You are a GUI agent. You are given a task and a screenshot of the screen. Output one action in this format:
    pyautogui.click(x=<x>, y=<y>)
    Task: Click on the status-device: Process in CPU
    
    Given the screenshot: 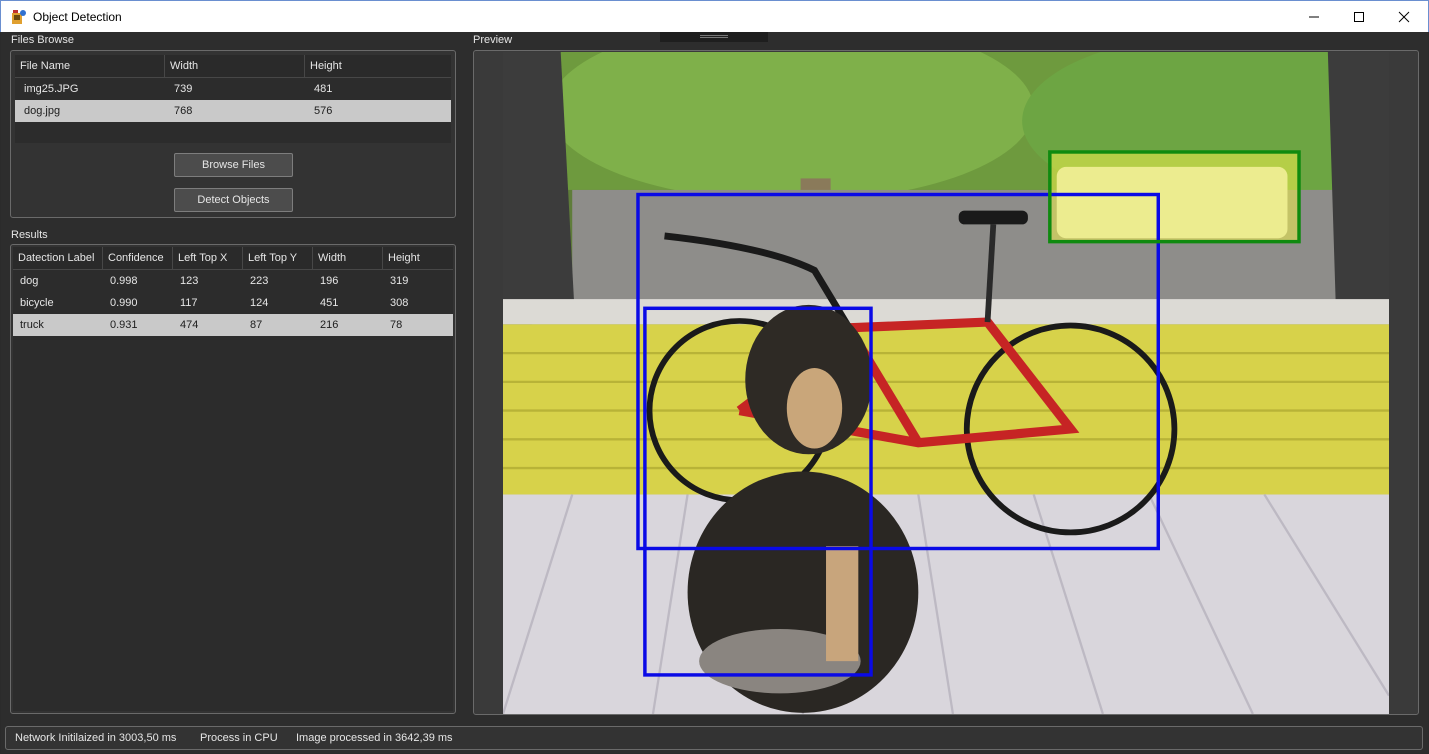 What is the action you would take?
    pyautogui.click(x=239, y=738)
    